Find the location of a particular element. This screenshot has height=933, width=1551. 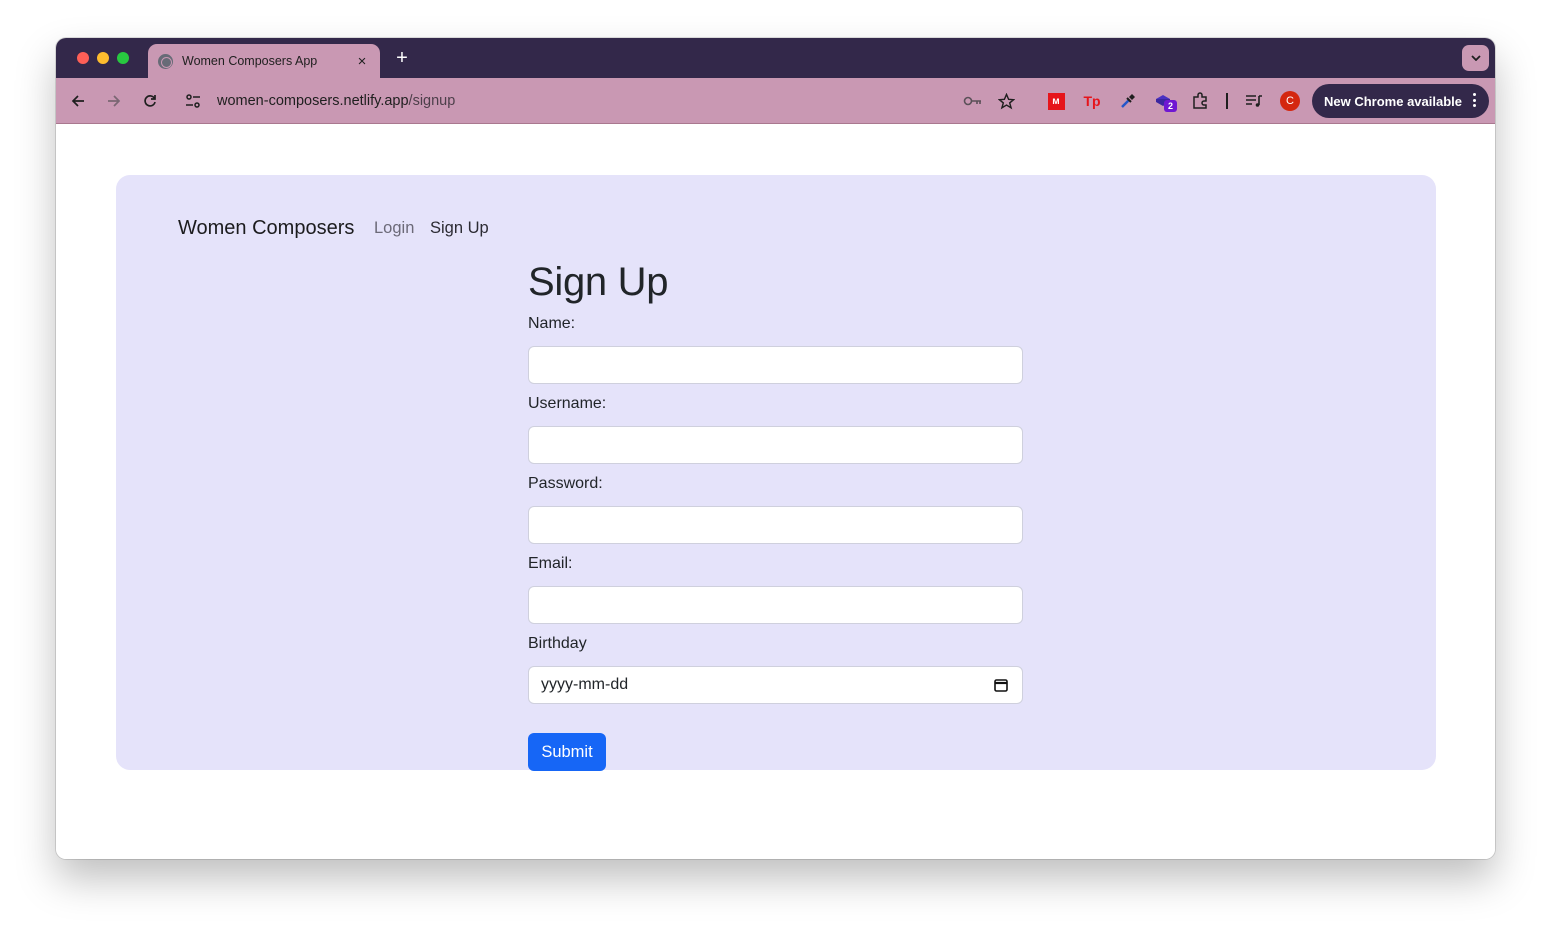

email-label: Email: is located at coordinates (550, 563).